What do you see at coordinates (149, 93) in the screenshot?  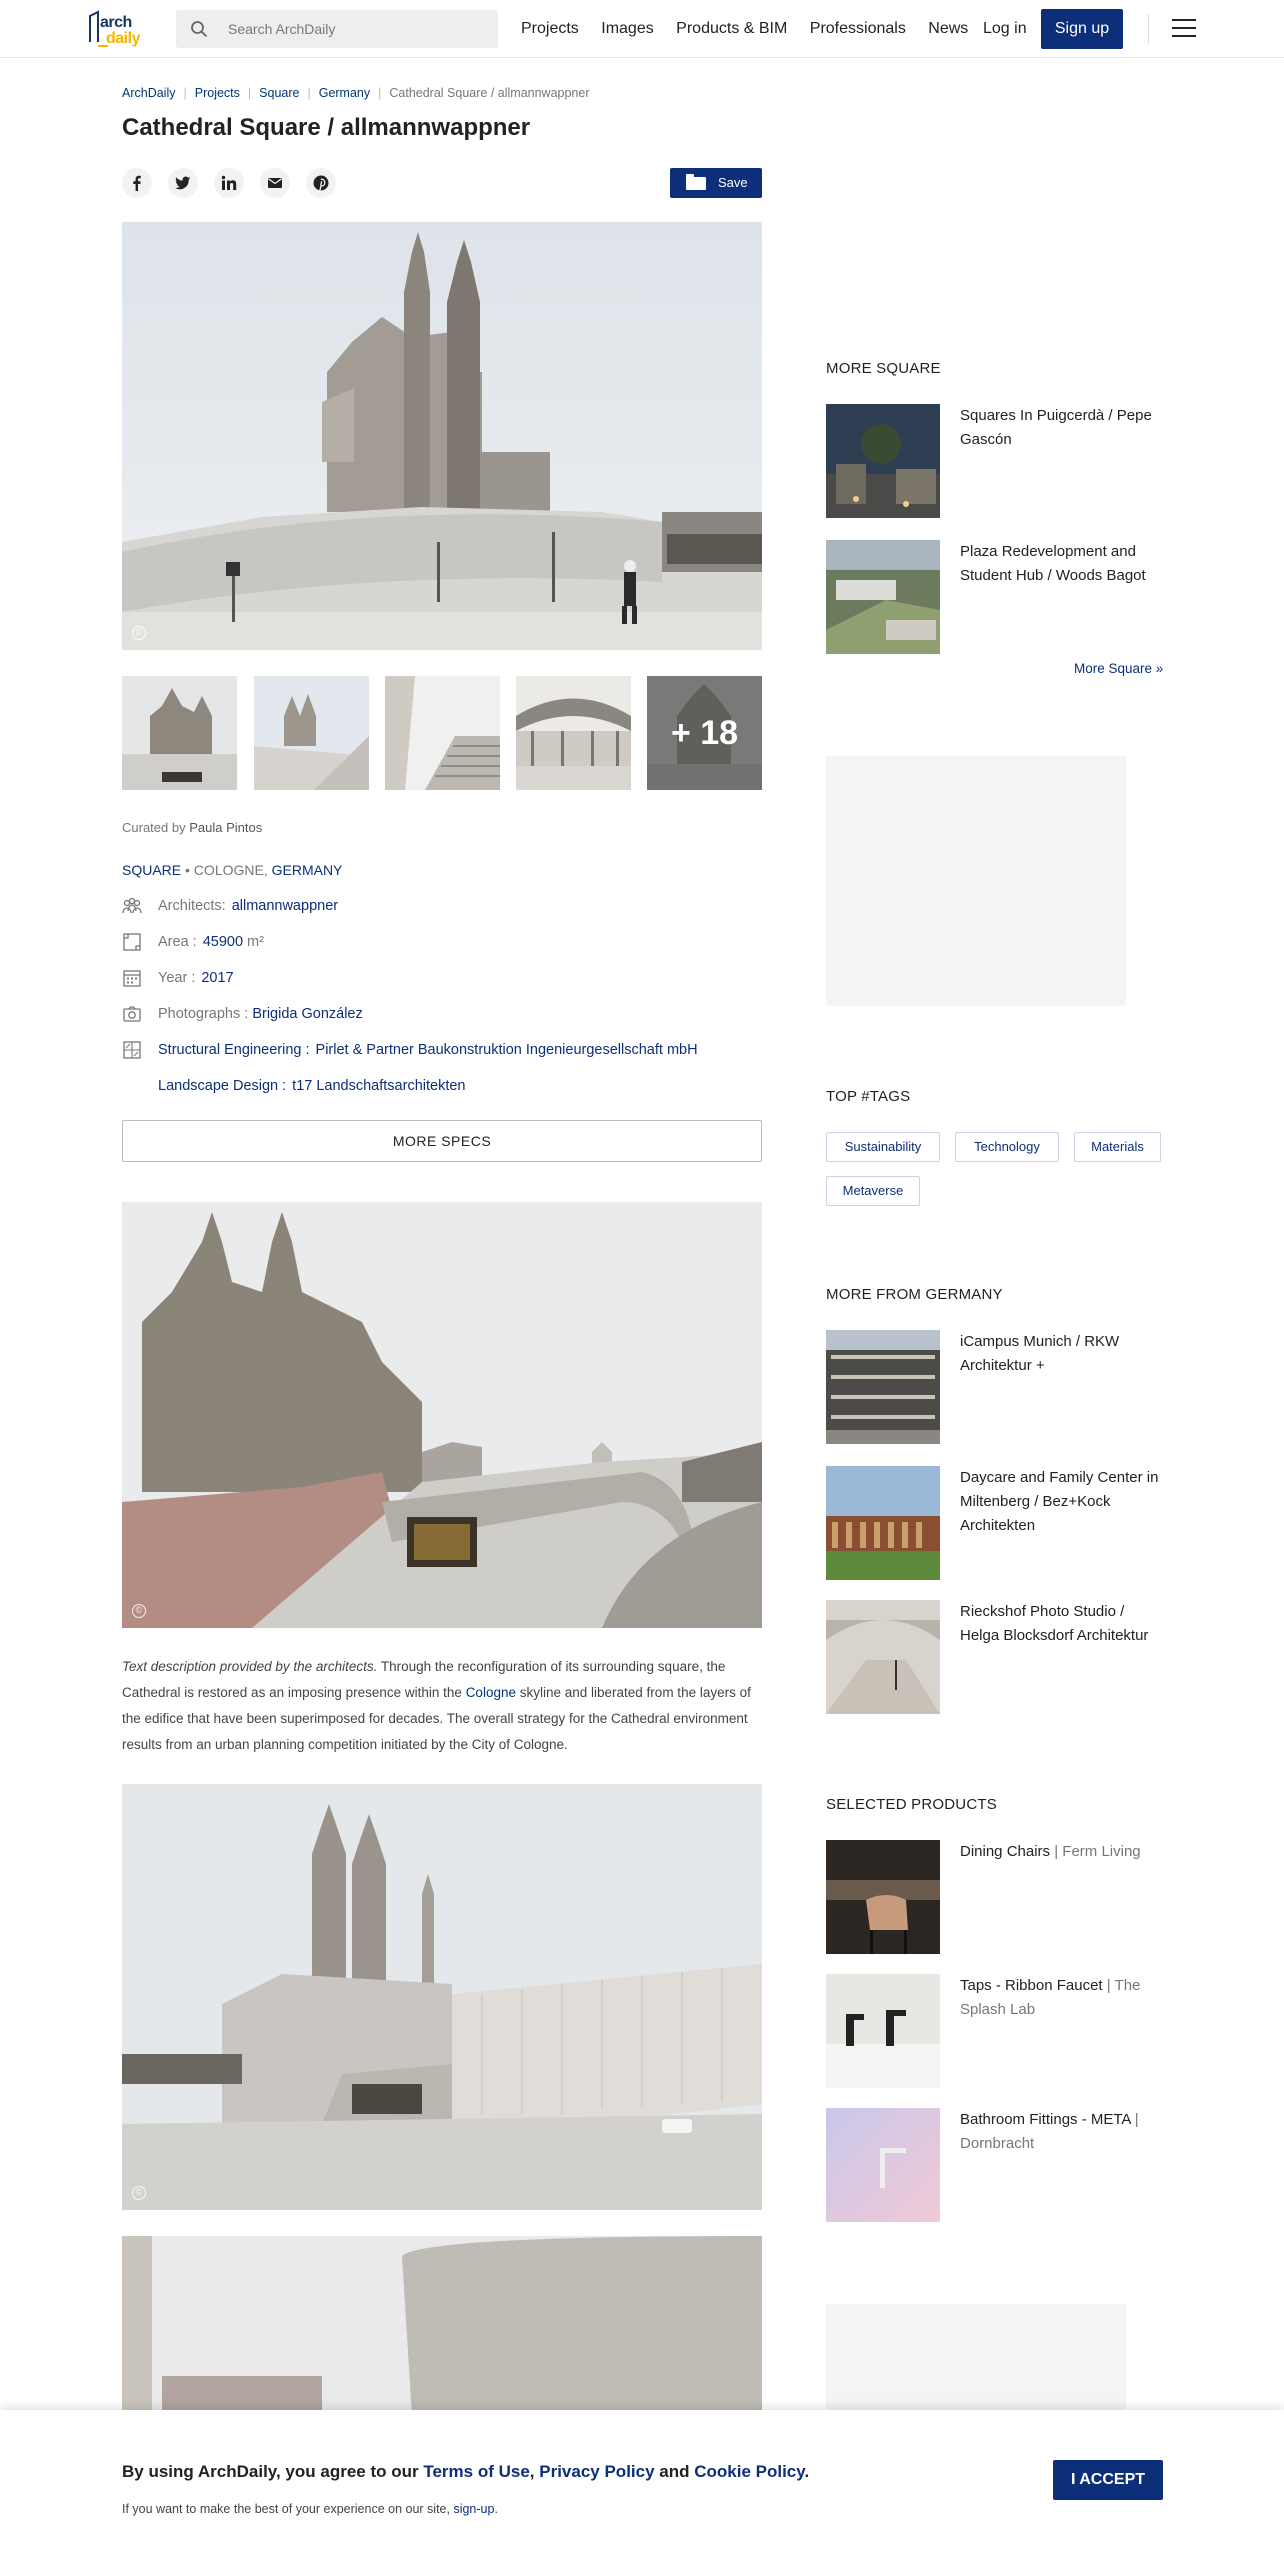 I see `breadcrumb-archdaily: ArchDaily` at bounding box center [149, 93].